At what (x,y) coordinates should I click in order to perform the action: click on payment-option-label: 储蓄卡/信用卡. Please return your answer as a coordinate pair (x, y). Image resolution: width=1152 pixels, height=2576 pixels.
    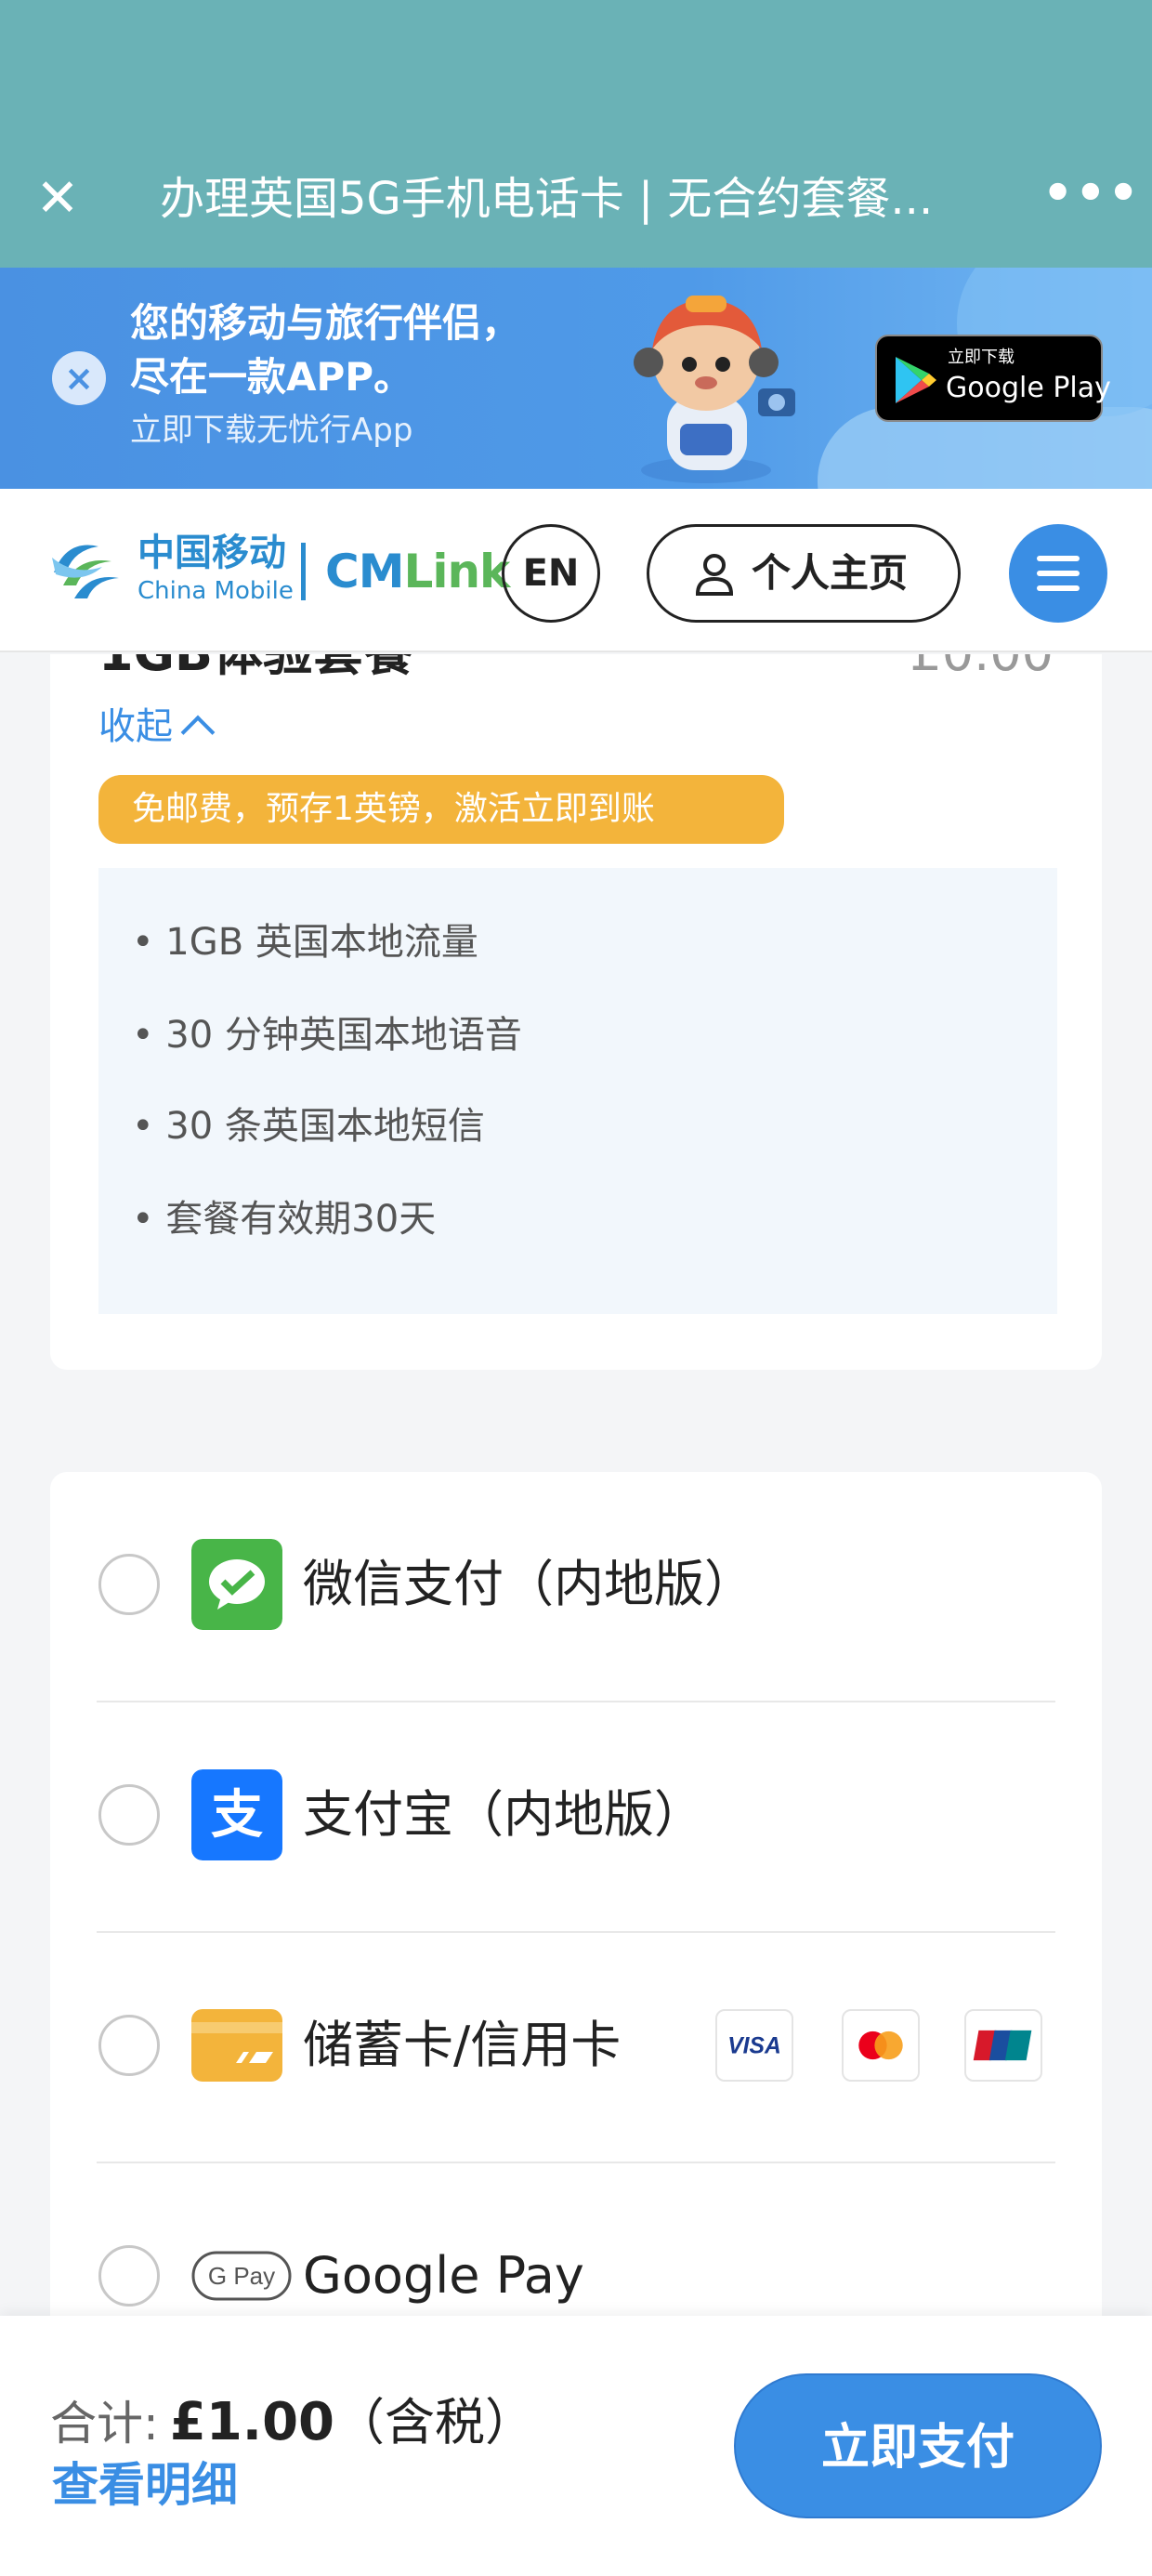
    Looking at the image, I should click on (462, 2045).